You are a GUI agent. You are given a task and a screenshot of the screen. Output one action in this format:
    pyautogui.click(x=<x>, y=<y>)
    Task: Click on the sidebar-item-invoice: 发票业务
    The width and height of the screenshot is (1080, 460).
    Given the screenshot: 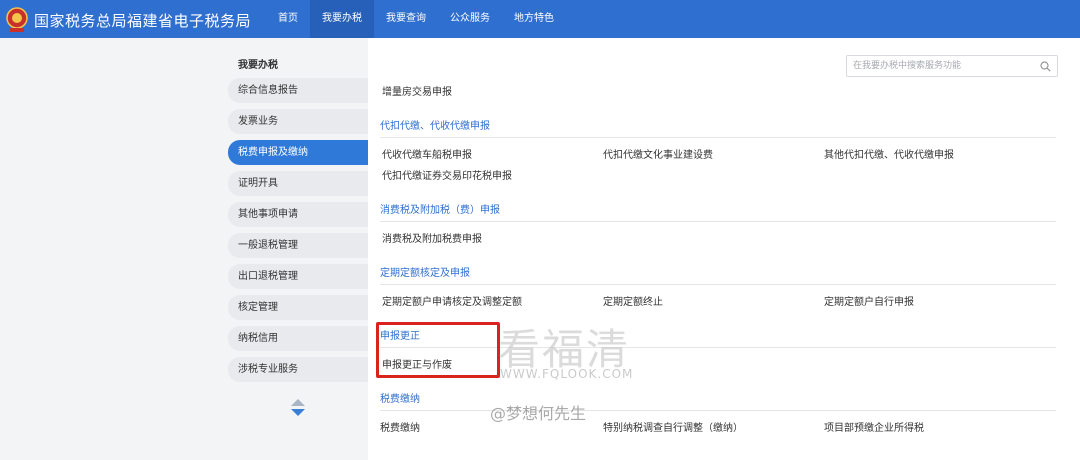 What is the action you would take?
    pyautogui.click(x=298, y=121)
    